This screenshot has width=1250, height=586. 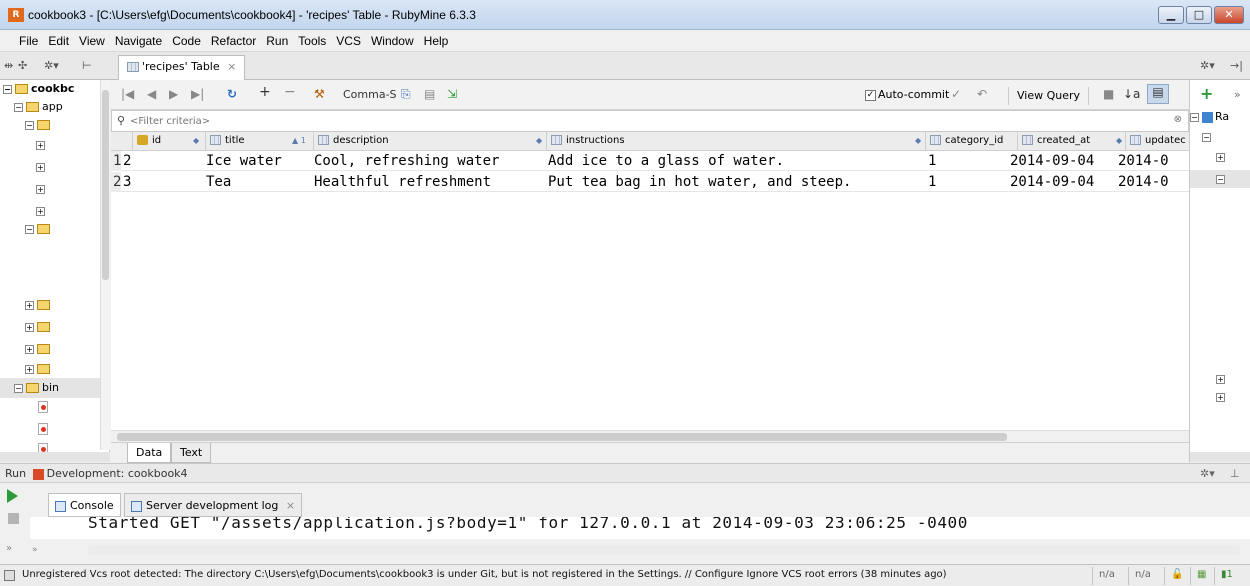 What do you see at coordinates (1049, 96) in the screenshot?
I see `view-query-button: View Query` at bounding box center [1049, 96].